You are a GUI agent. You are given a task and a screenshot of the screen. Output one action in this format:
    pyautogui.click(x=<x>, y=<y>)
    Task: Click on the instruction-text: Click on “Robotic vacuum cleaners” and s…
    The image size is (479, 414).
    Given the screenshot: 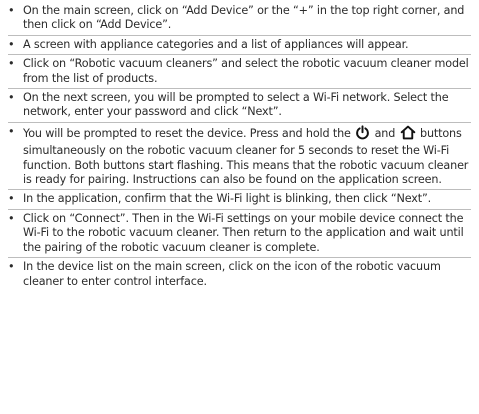 What is the action you would take?
    pyautogui.click(x=246, y=71)
    